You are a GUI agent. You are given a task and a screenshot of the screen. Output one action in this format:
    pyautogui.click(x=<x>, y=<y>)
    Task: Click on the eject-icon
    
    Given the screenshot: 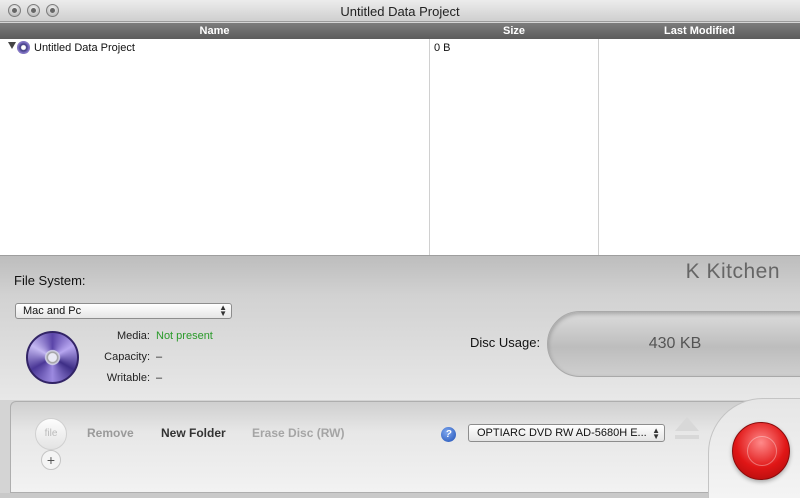 What is the action you would take?
    pyautogui.click(x=687, y=430)
    